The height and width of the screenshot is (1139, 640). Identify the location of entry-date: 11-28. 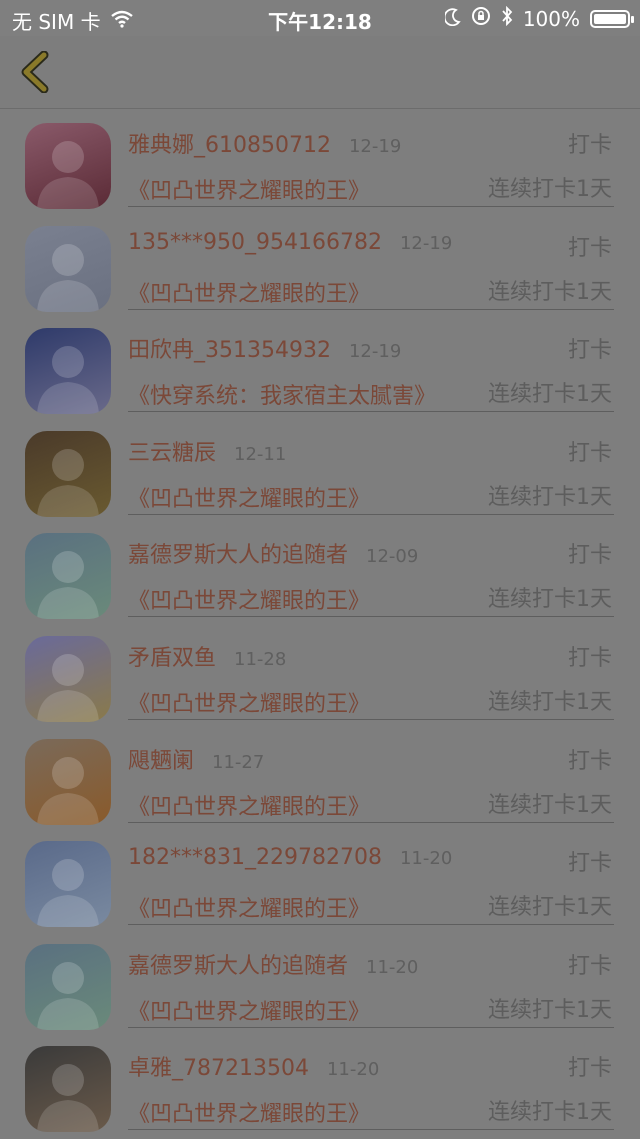
(260, 659).